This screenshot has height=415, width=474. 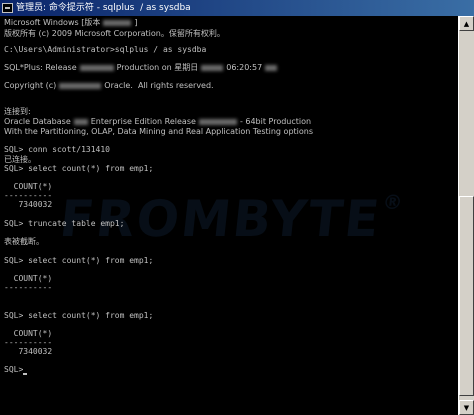 What do you see at coordinates (157, 67) in the screenshot?
I see `console-text: Production on 星期日` at bounding box center [157, 67].